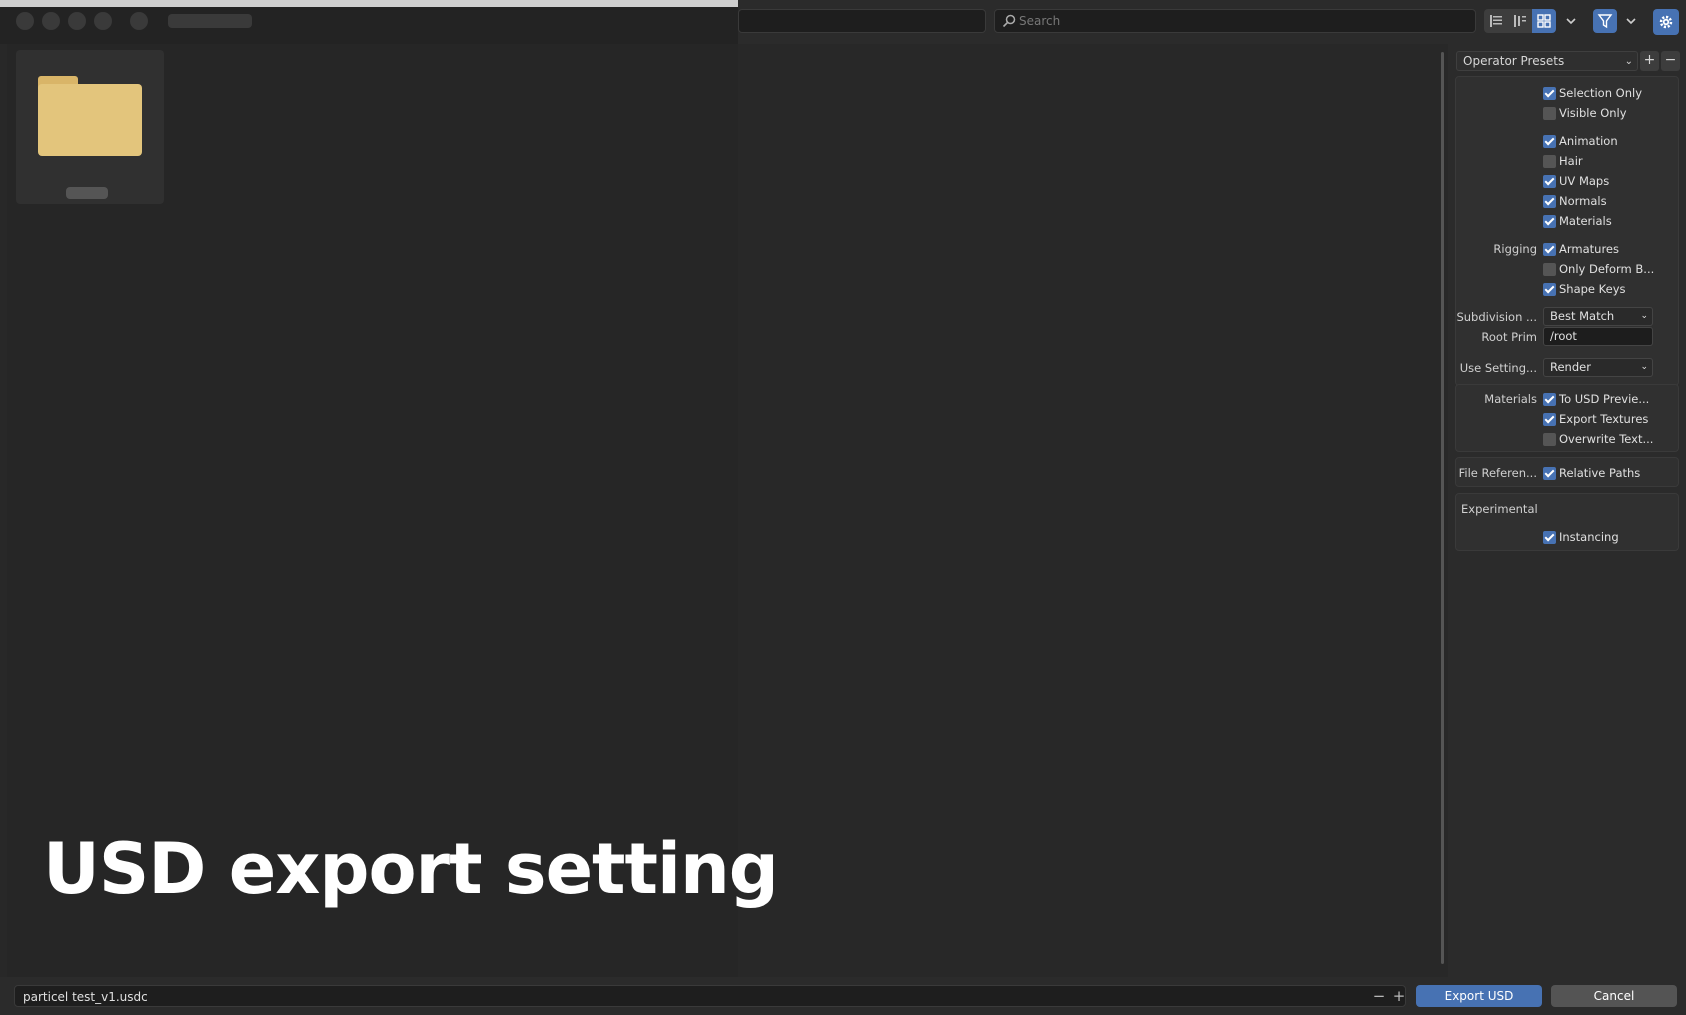 This screenshot has height=1015, width=1686. Describe the element at coordinates (1549, 439) in the screenshot. I see `overwrite-textures-checkbox` at that location.